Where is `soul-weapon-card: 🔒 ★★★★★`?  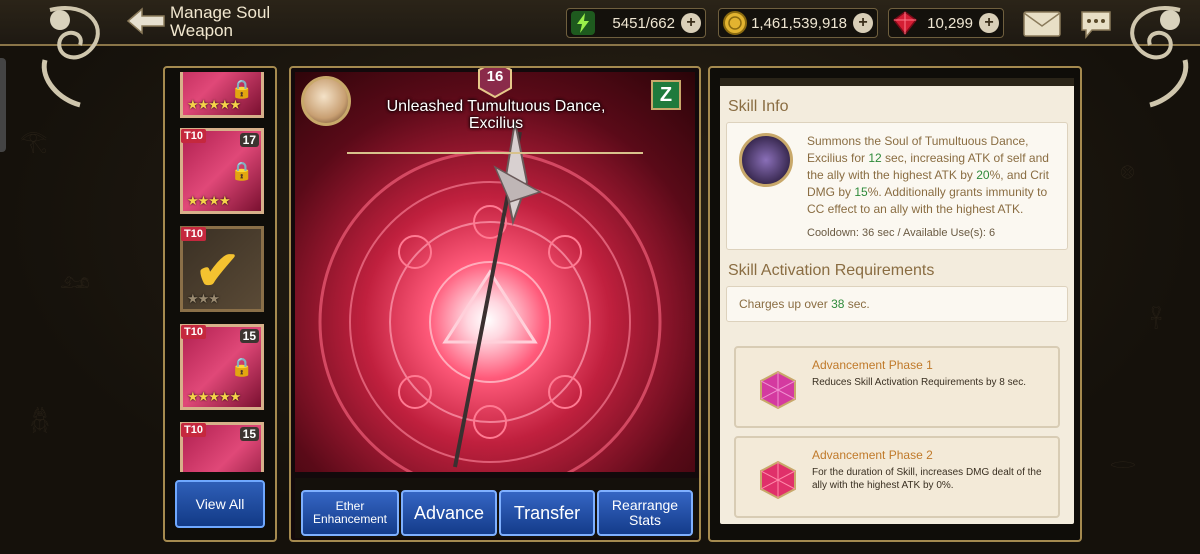
soul-weapon-card: 🔒 ★★★★★ is located at coordinates (222, 95).